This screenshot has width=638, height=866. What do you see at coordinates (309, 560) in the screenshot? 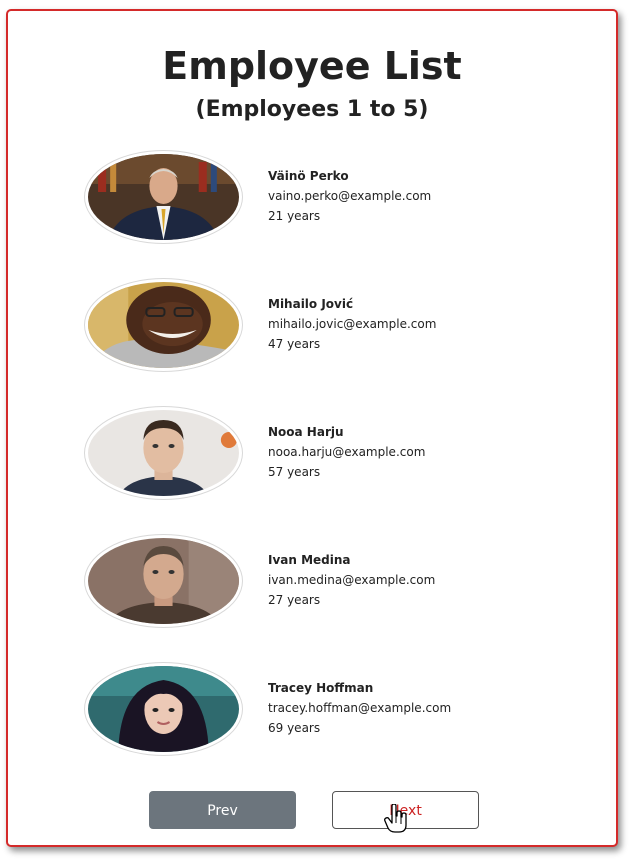
I see `employee-name: Ivan Medina` at bounding box center [309, 560].